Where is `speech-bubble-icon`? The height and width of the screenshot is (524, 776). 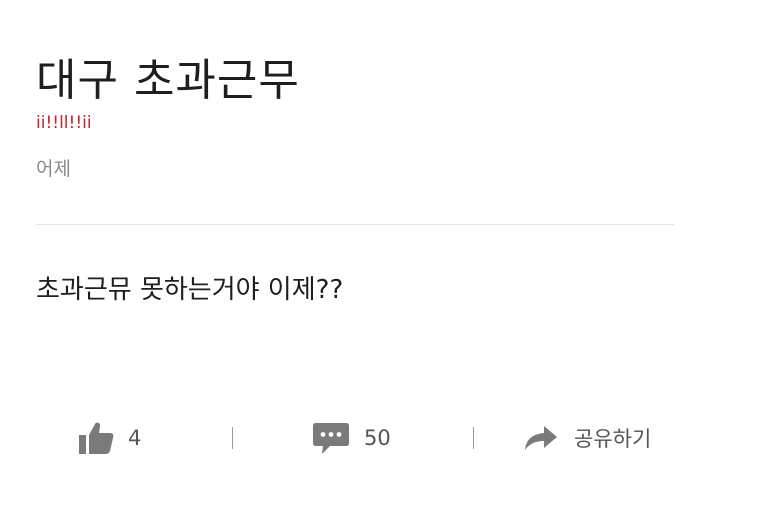 speech-bubble-icon is located at coordinates (331, 438).